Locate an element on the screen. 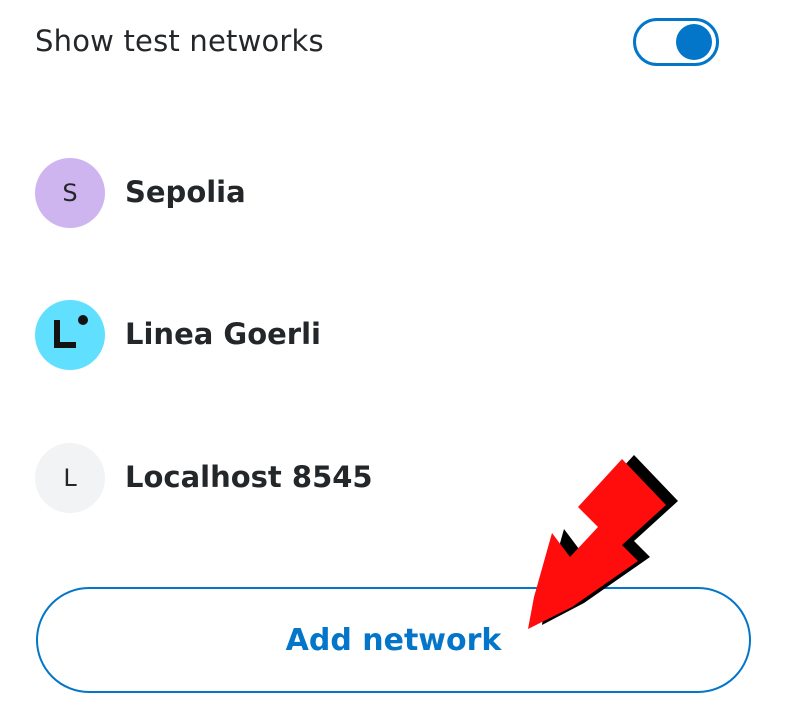 Image resolution: width=786 pixels, height=720 pixels. network-name: Linea Goerli is located at coordinates (223, 334).